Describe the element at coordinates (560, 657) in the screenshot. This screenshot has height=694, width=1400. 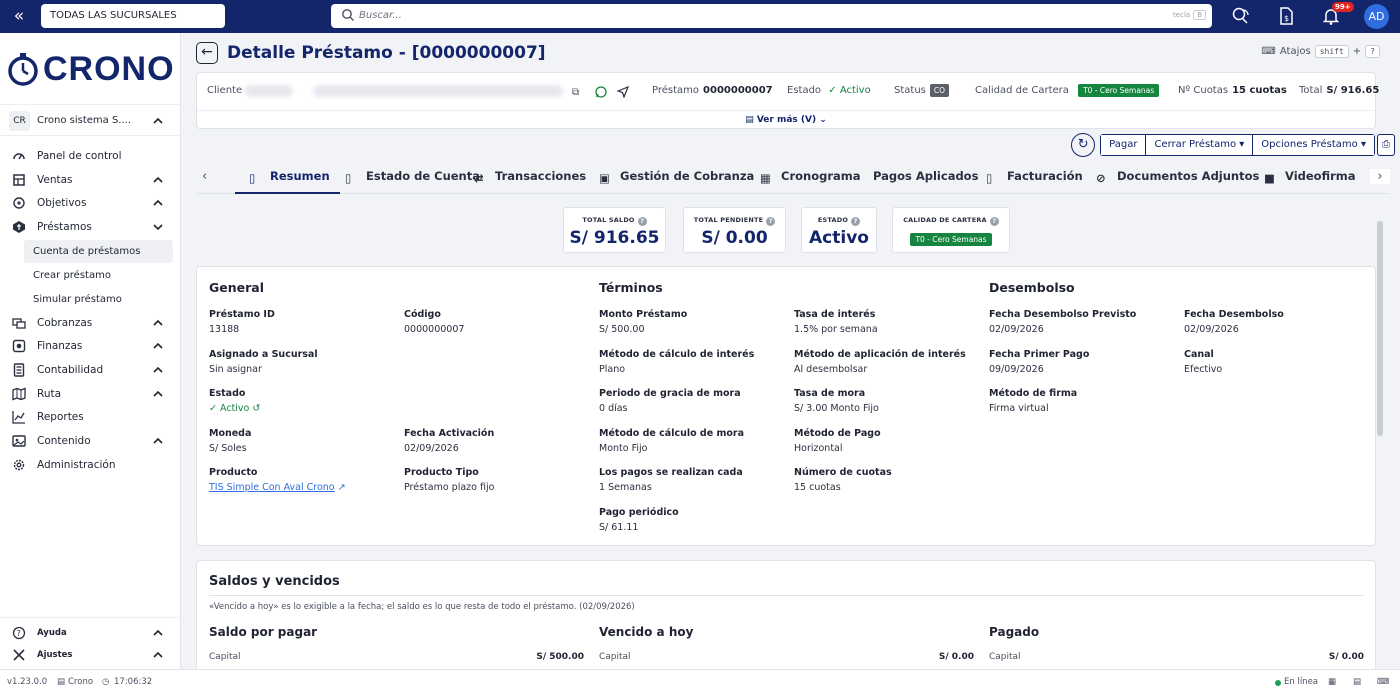
I see `row-value: S/ 500.00` at that location.